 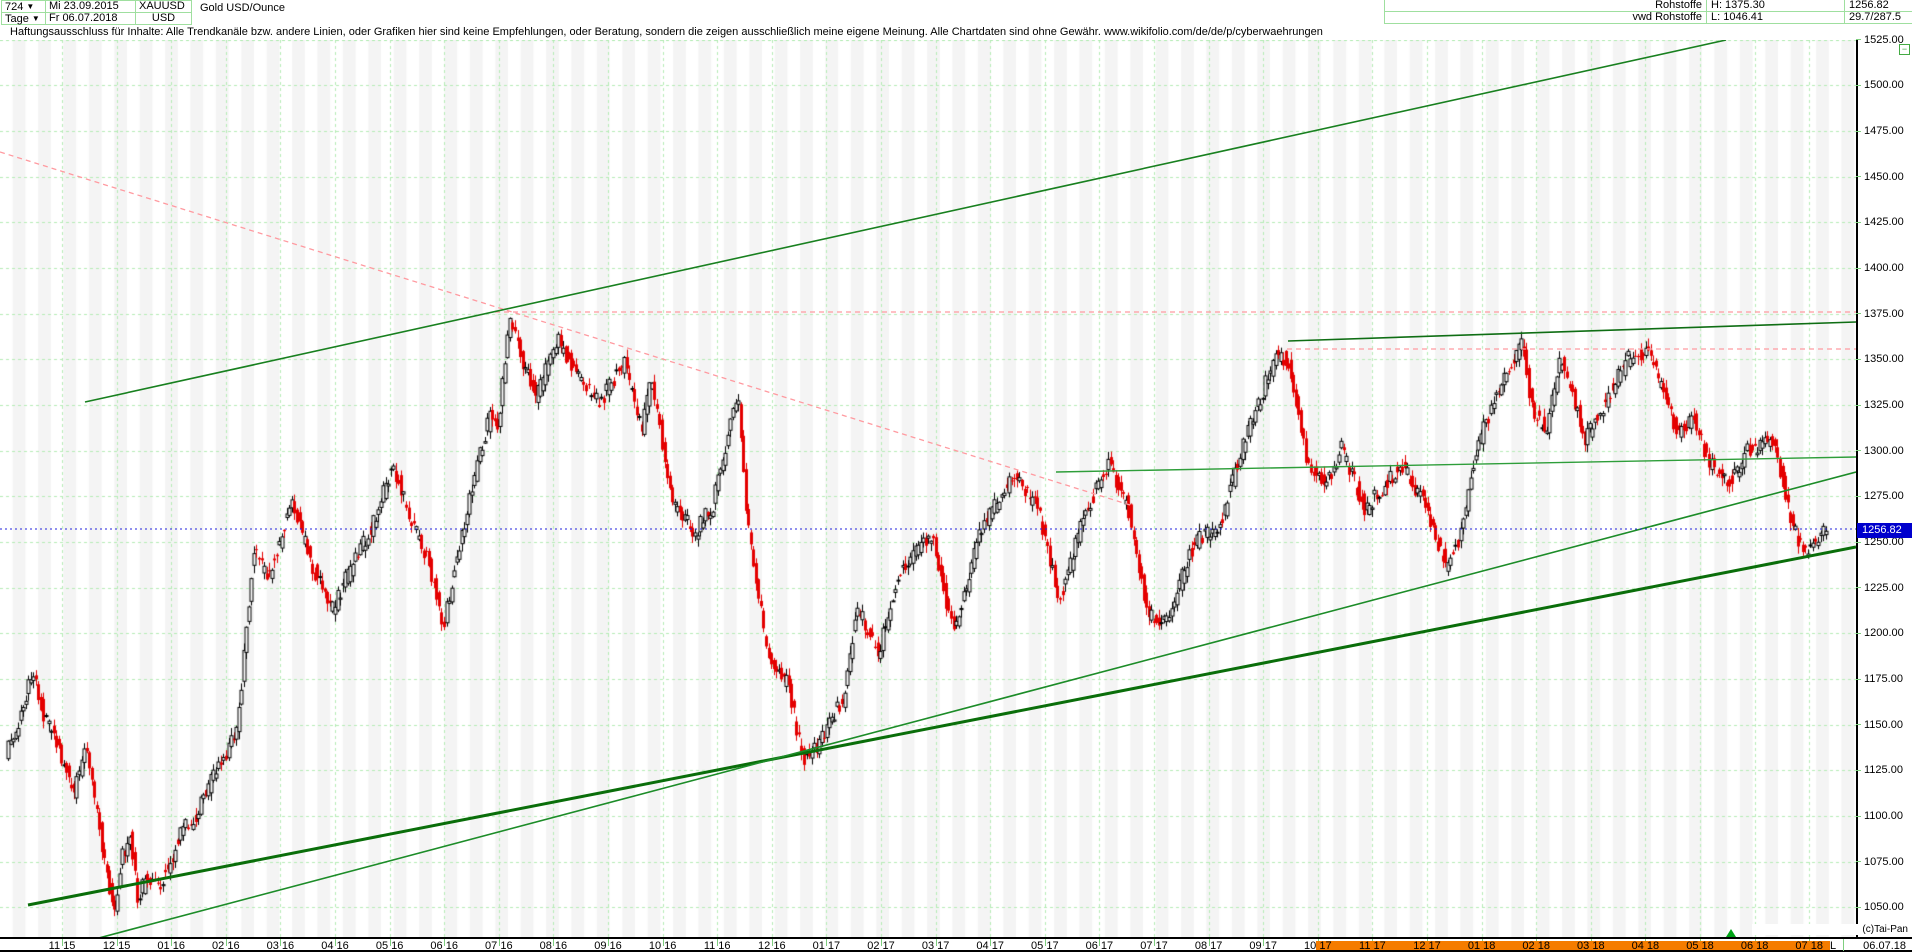 What do you see at coordinates (1884, 176) in the screenshot?
I see `price-axis-label: 1450.00` at bounding box center [1884, 176].